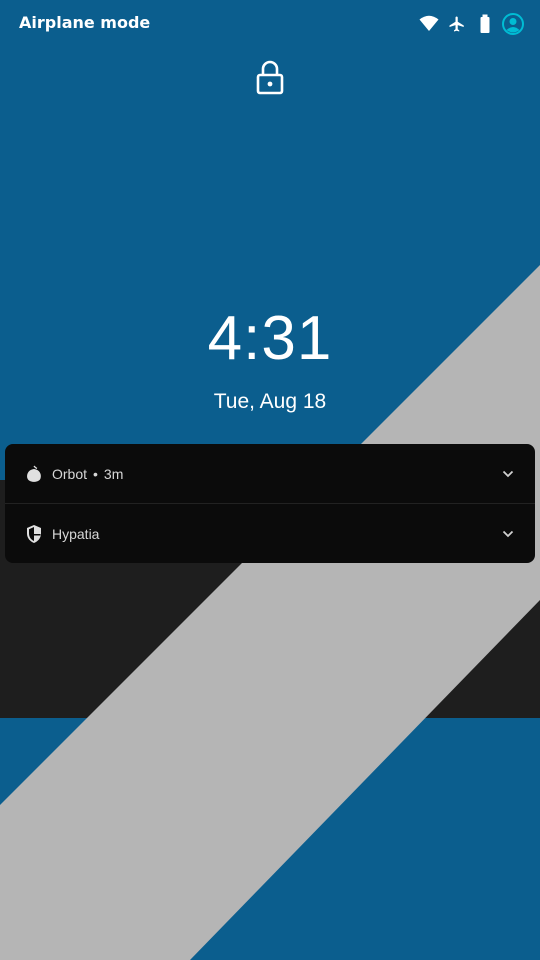 This screenshot has width=540, height=960. Describe the element at coordinates (429, 24) in the screenshot. I see `wifi-icon` at that location.